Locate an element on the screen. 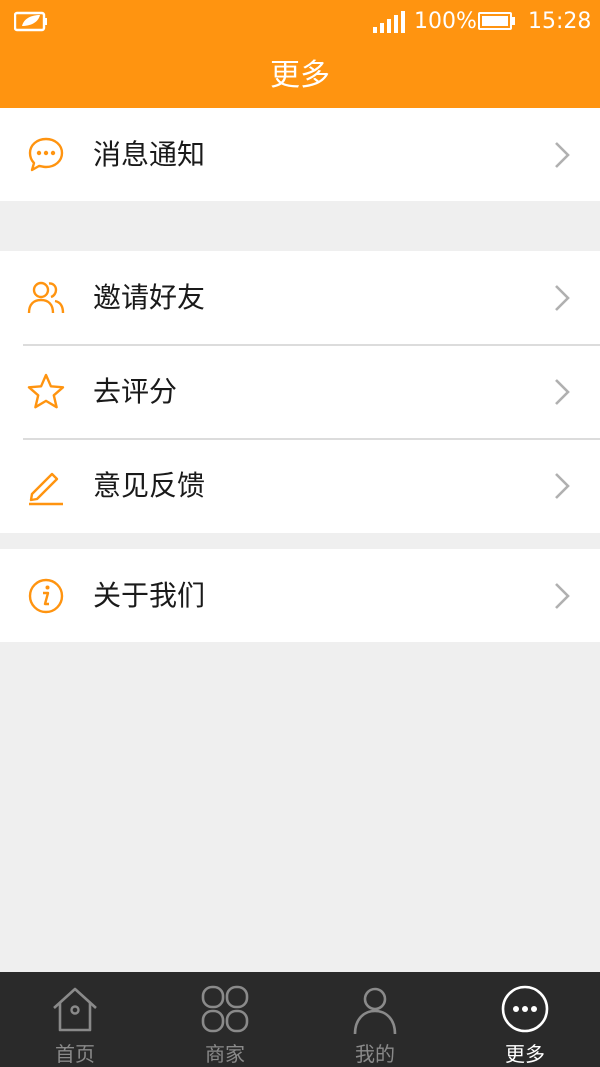  clock-time: 15:28 is located at coordinates (560, 21).